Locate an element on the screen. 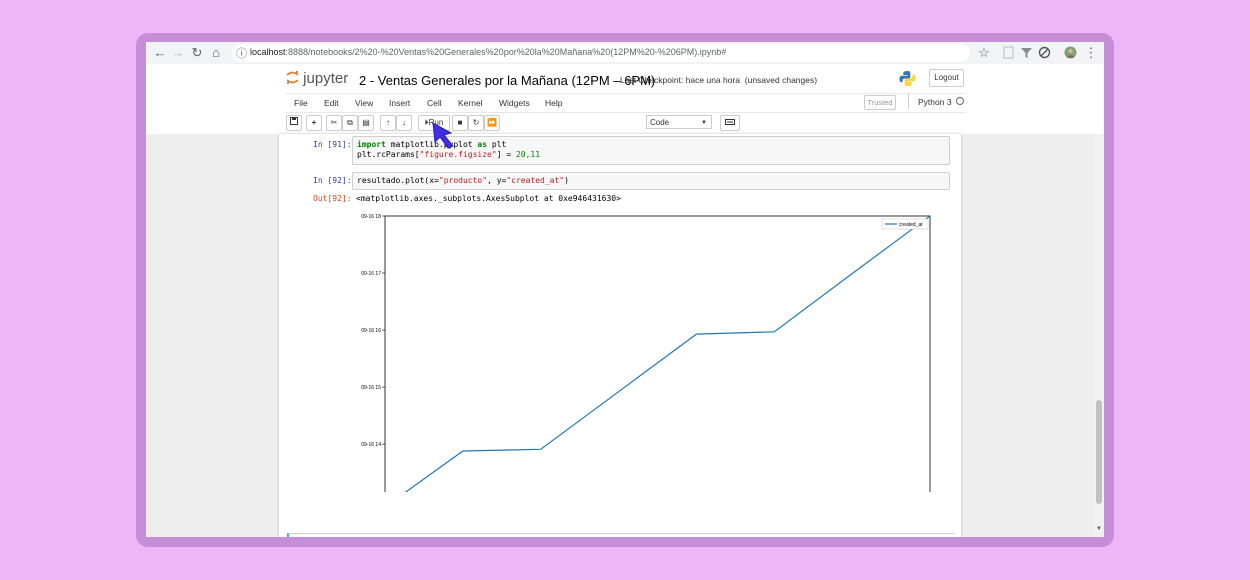  arrow-up-icon: ↑ is located at coordinates (388, 122).